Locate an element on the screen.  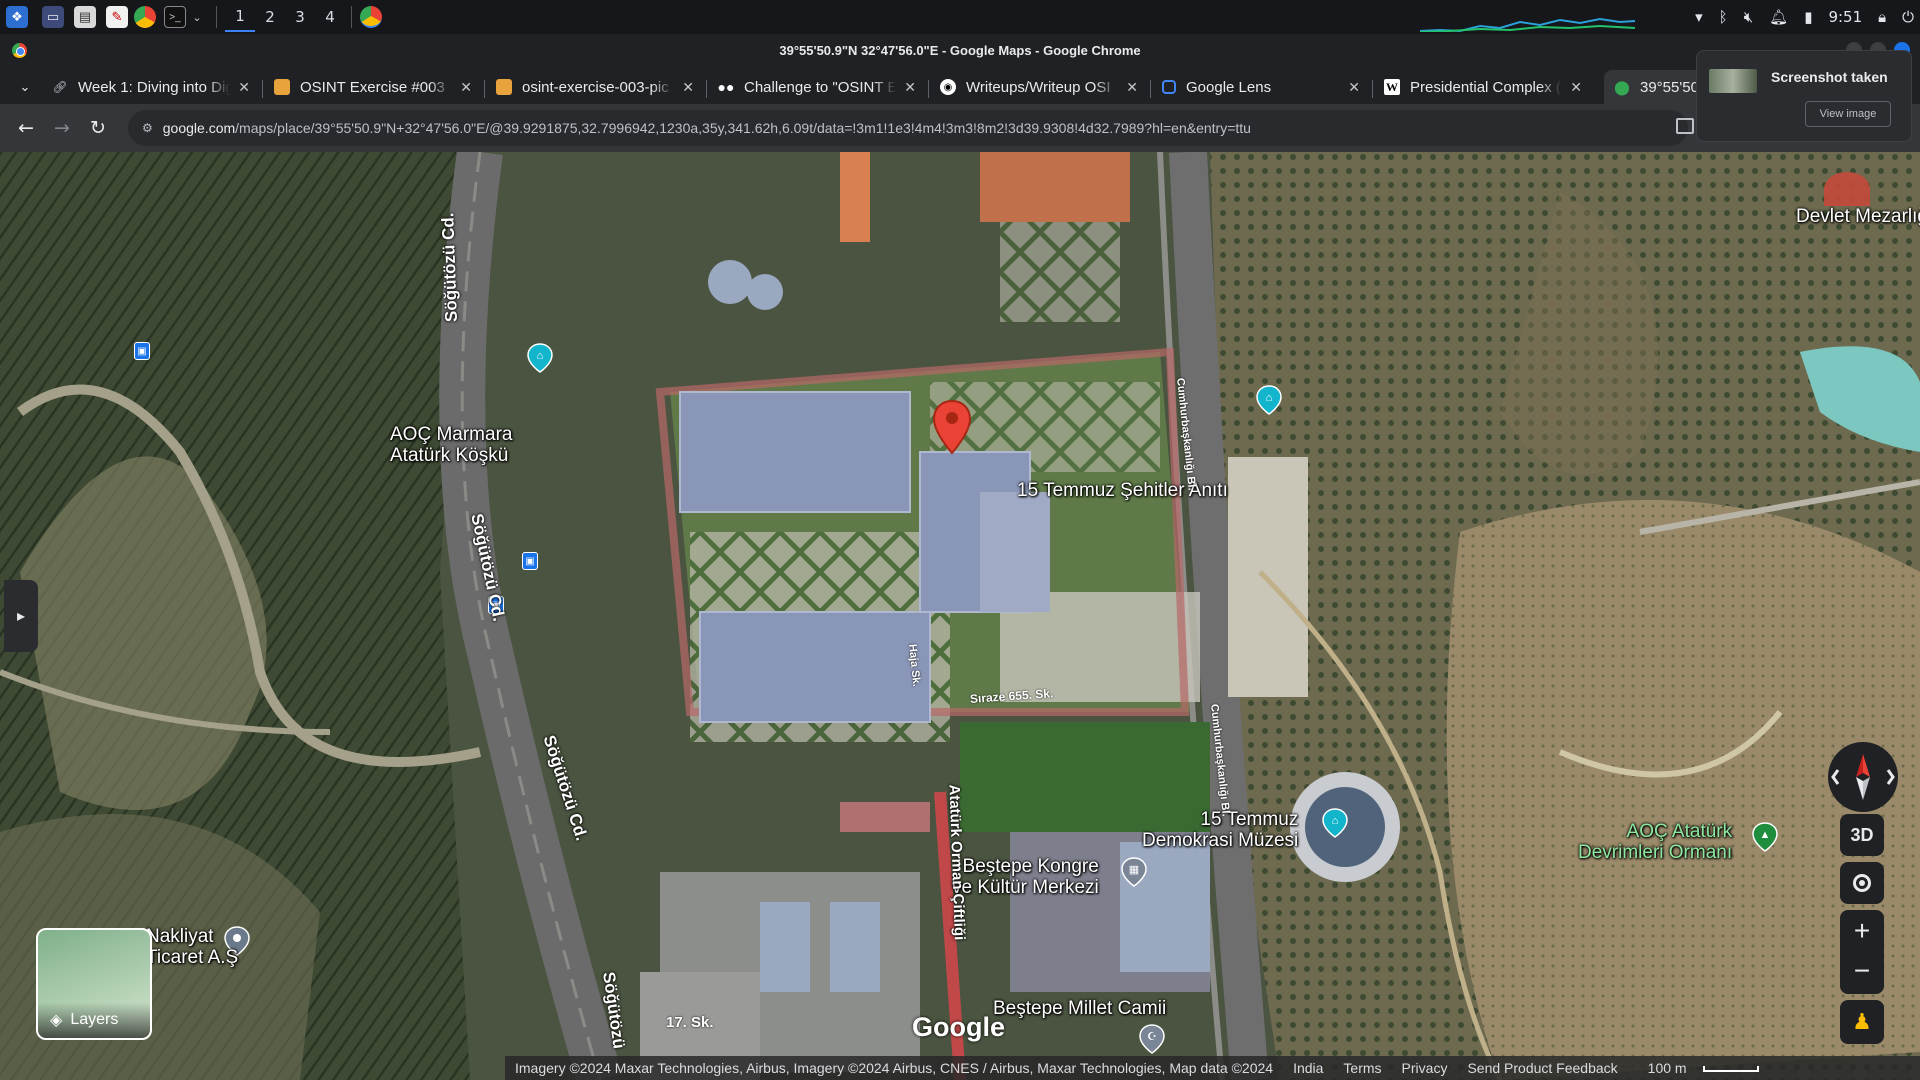
tab-label: Writeups/Writeup OSI is located at coordinates (1038, 87).